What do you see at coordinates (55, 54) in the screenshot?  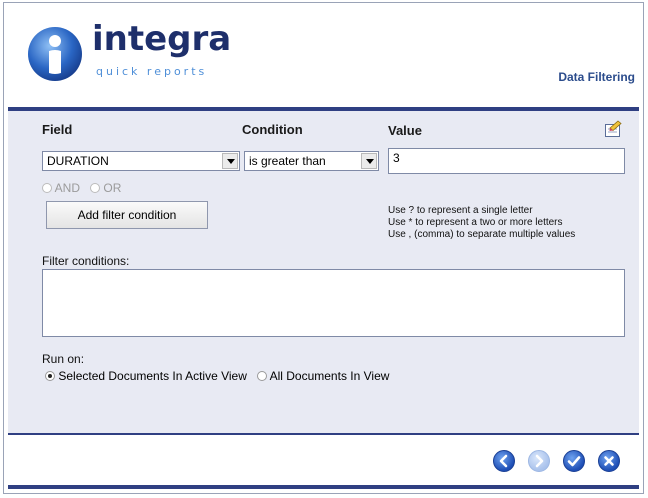 I see `logo-icon` at bounding box center [55, 54].